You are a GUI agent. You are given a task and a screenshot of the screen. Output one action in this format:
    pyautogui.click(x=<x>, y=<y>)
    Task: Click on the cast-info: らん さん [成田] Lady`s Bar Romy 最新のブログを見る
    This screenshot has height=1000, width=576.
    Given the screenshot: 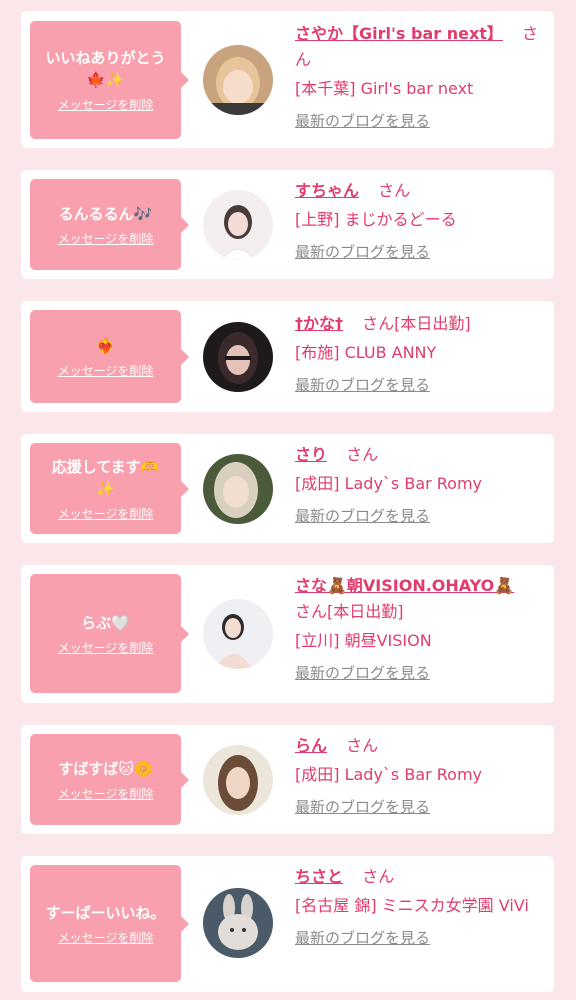 What is the action you would take?
    pyautogui.click(x=420, y=775)
    